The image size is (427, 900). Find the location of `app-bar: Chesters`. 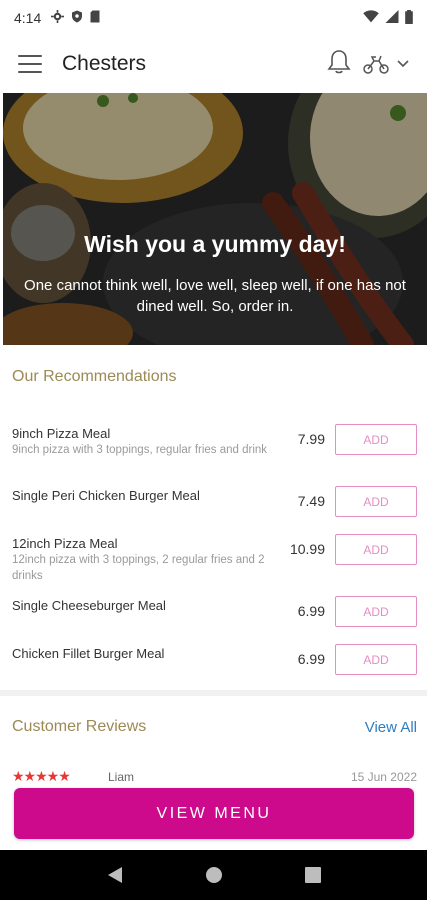

app-bar: Chesters is located at coordinates (213, 64).